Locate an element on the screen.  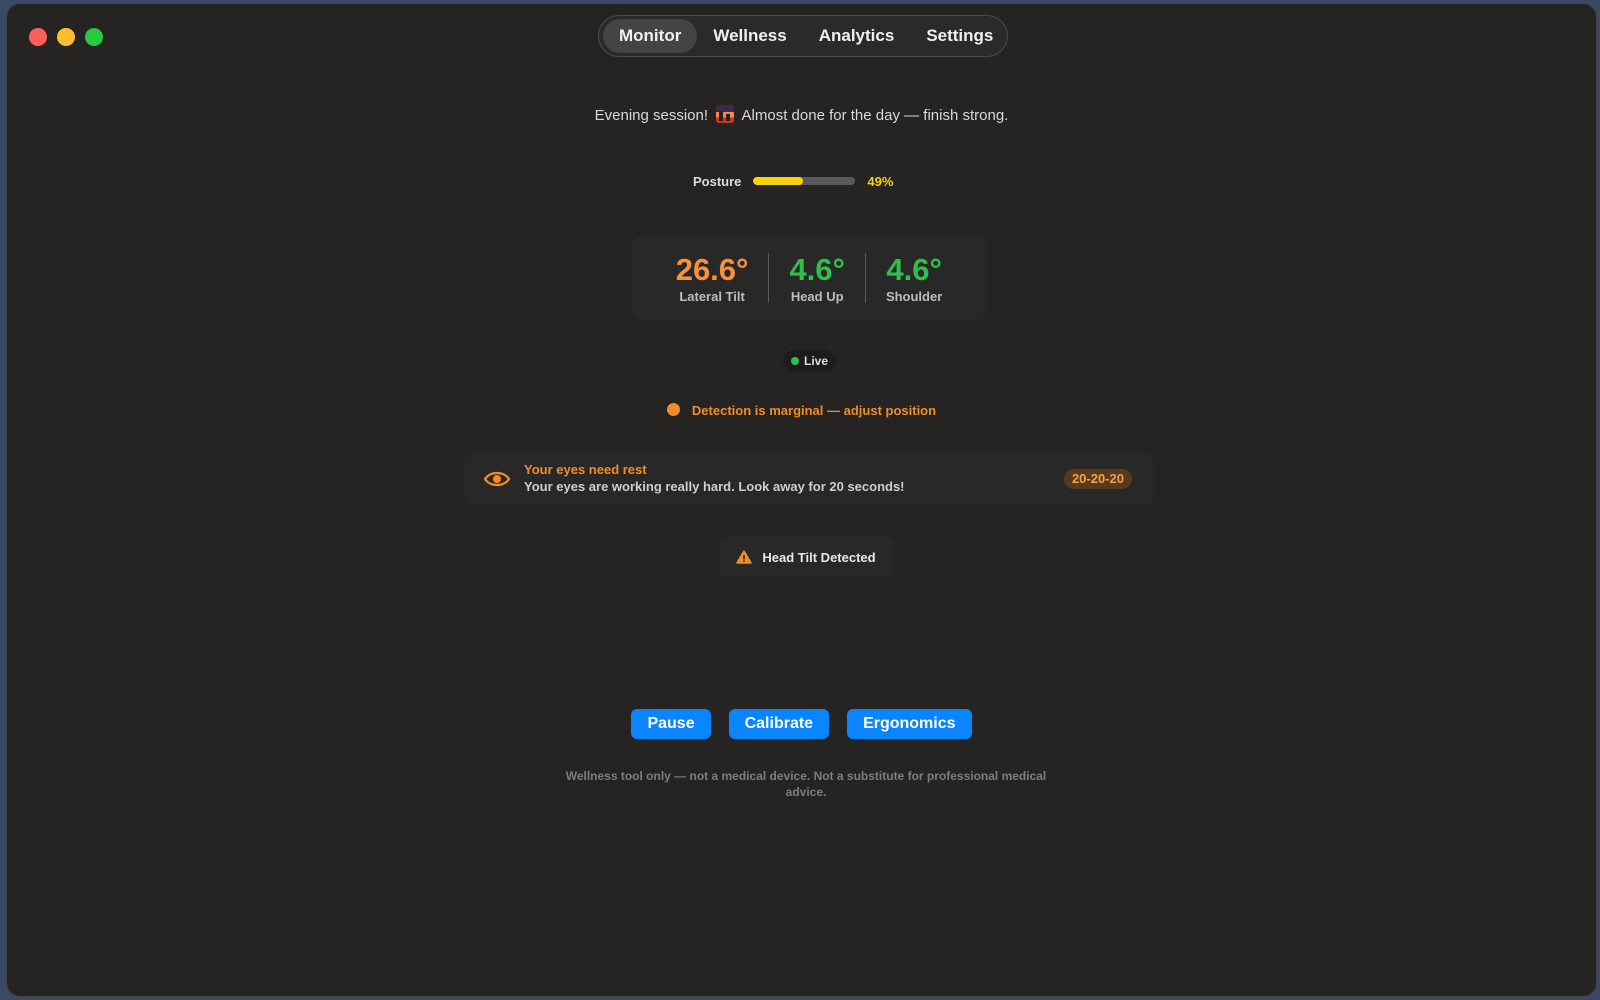
tab-monitor: Monitor is located at coordinates (650, 36).